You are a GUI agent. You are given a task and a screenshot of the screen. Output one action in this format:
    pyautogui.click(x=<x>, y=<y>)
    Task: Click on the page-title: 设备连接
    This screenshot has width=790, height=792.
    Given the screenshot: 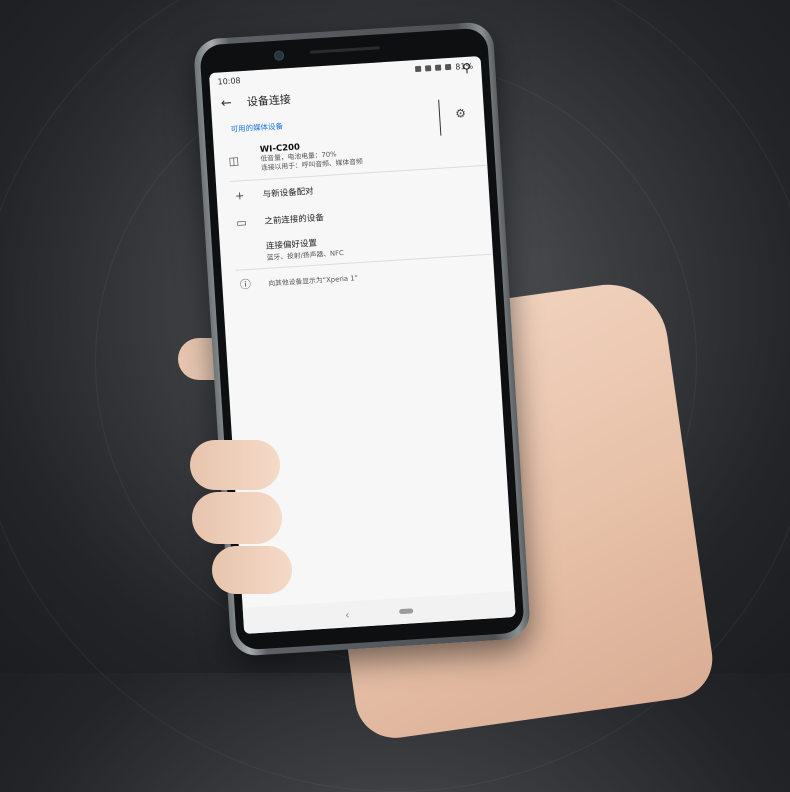 What is the action you would take?
    pyautogui.click(x=269, y=101)
    